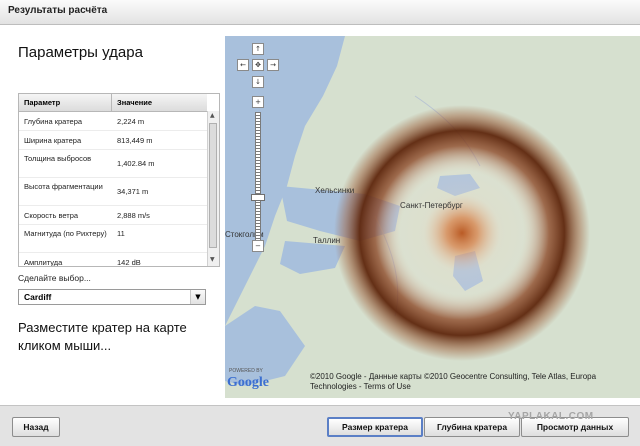 This screenshot has width=640, height=446. What do you see at coordinates (58, 158) in the screenshot?
I see `row-param: Толщина выбросов` at bounding box center [58, 158].